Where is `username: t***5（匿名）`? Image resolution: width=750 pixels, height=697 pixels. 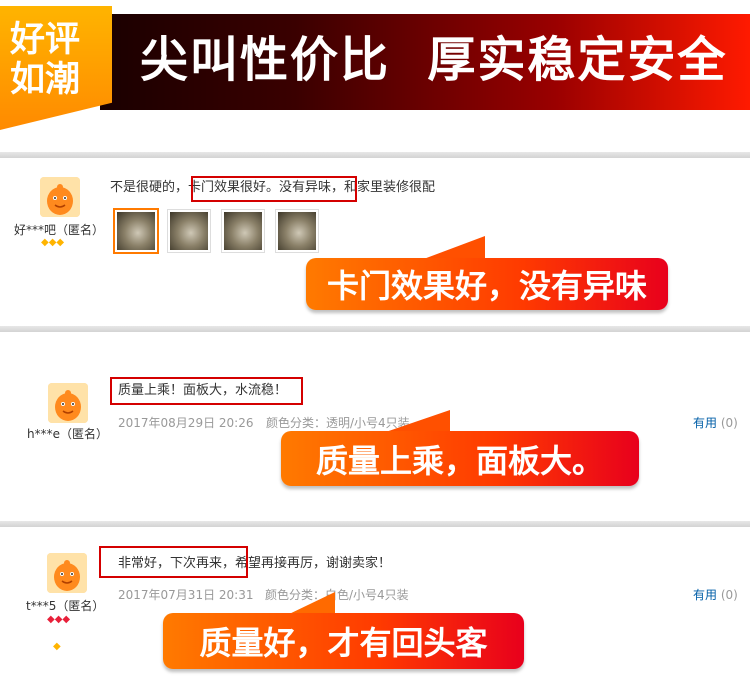 username: t***5（匿名） is located at coordinates (65, 606).